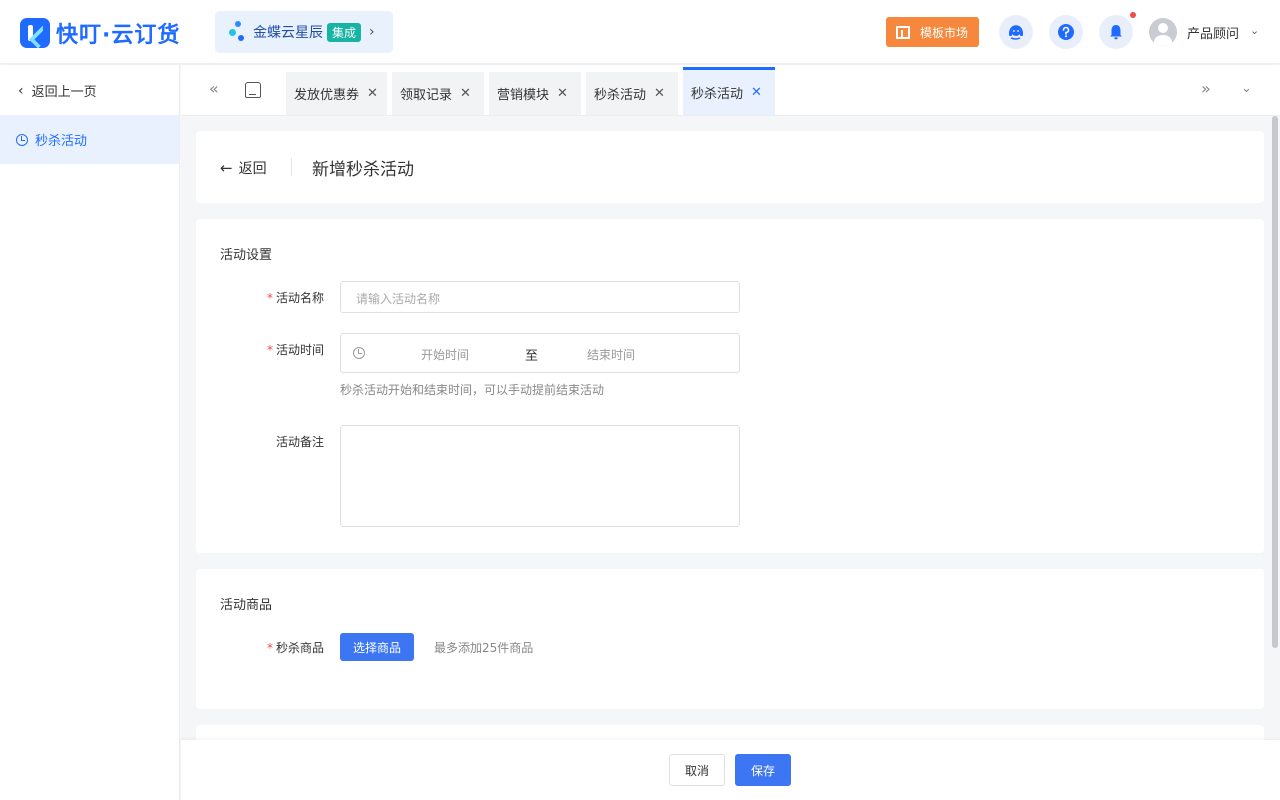 The width and height of the screenshot is (1280, 800). I want to click on tab-flash-sale-active: 秒杀活动 ✕, so click(729, 91).